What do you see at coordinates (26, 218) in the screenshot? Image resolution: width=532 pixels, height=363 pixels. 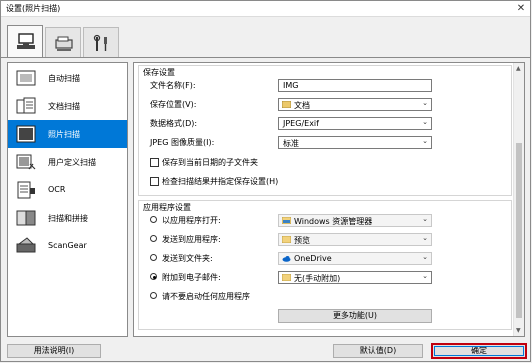 I see `scan-and-stitch-icon` at bounding box center [26, 218].